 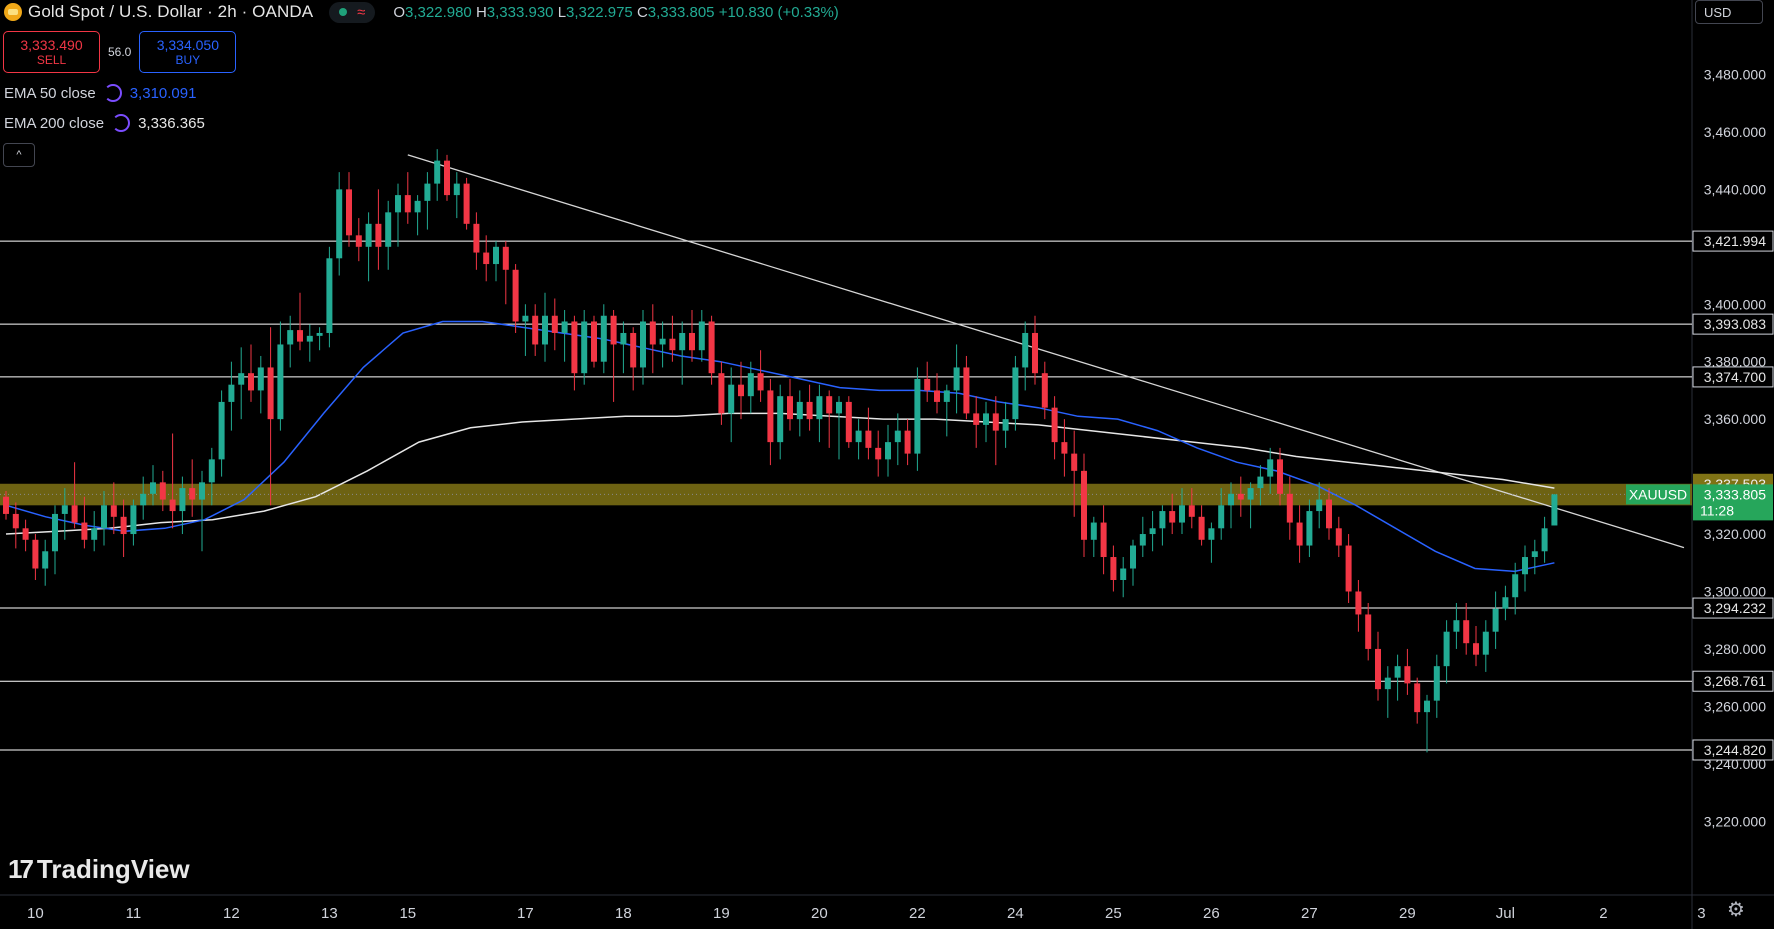 What do you see at coordinates (1735, 750) in the screenshot?
I see `level-label: 3,244.820` at bounding box center [1735, 750].